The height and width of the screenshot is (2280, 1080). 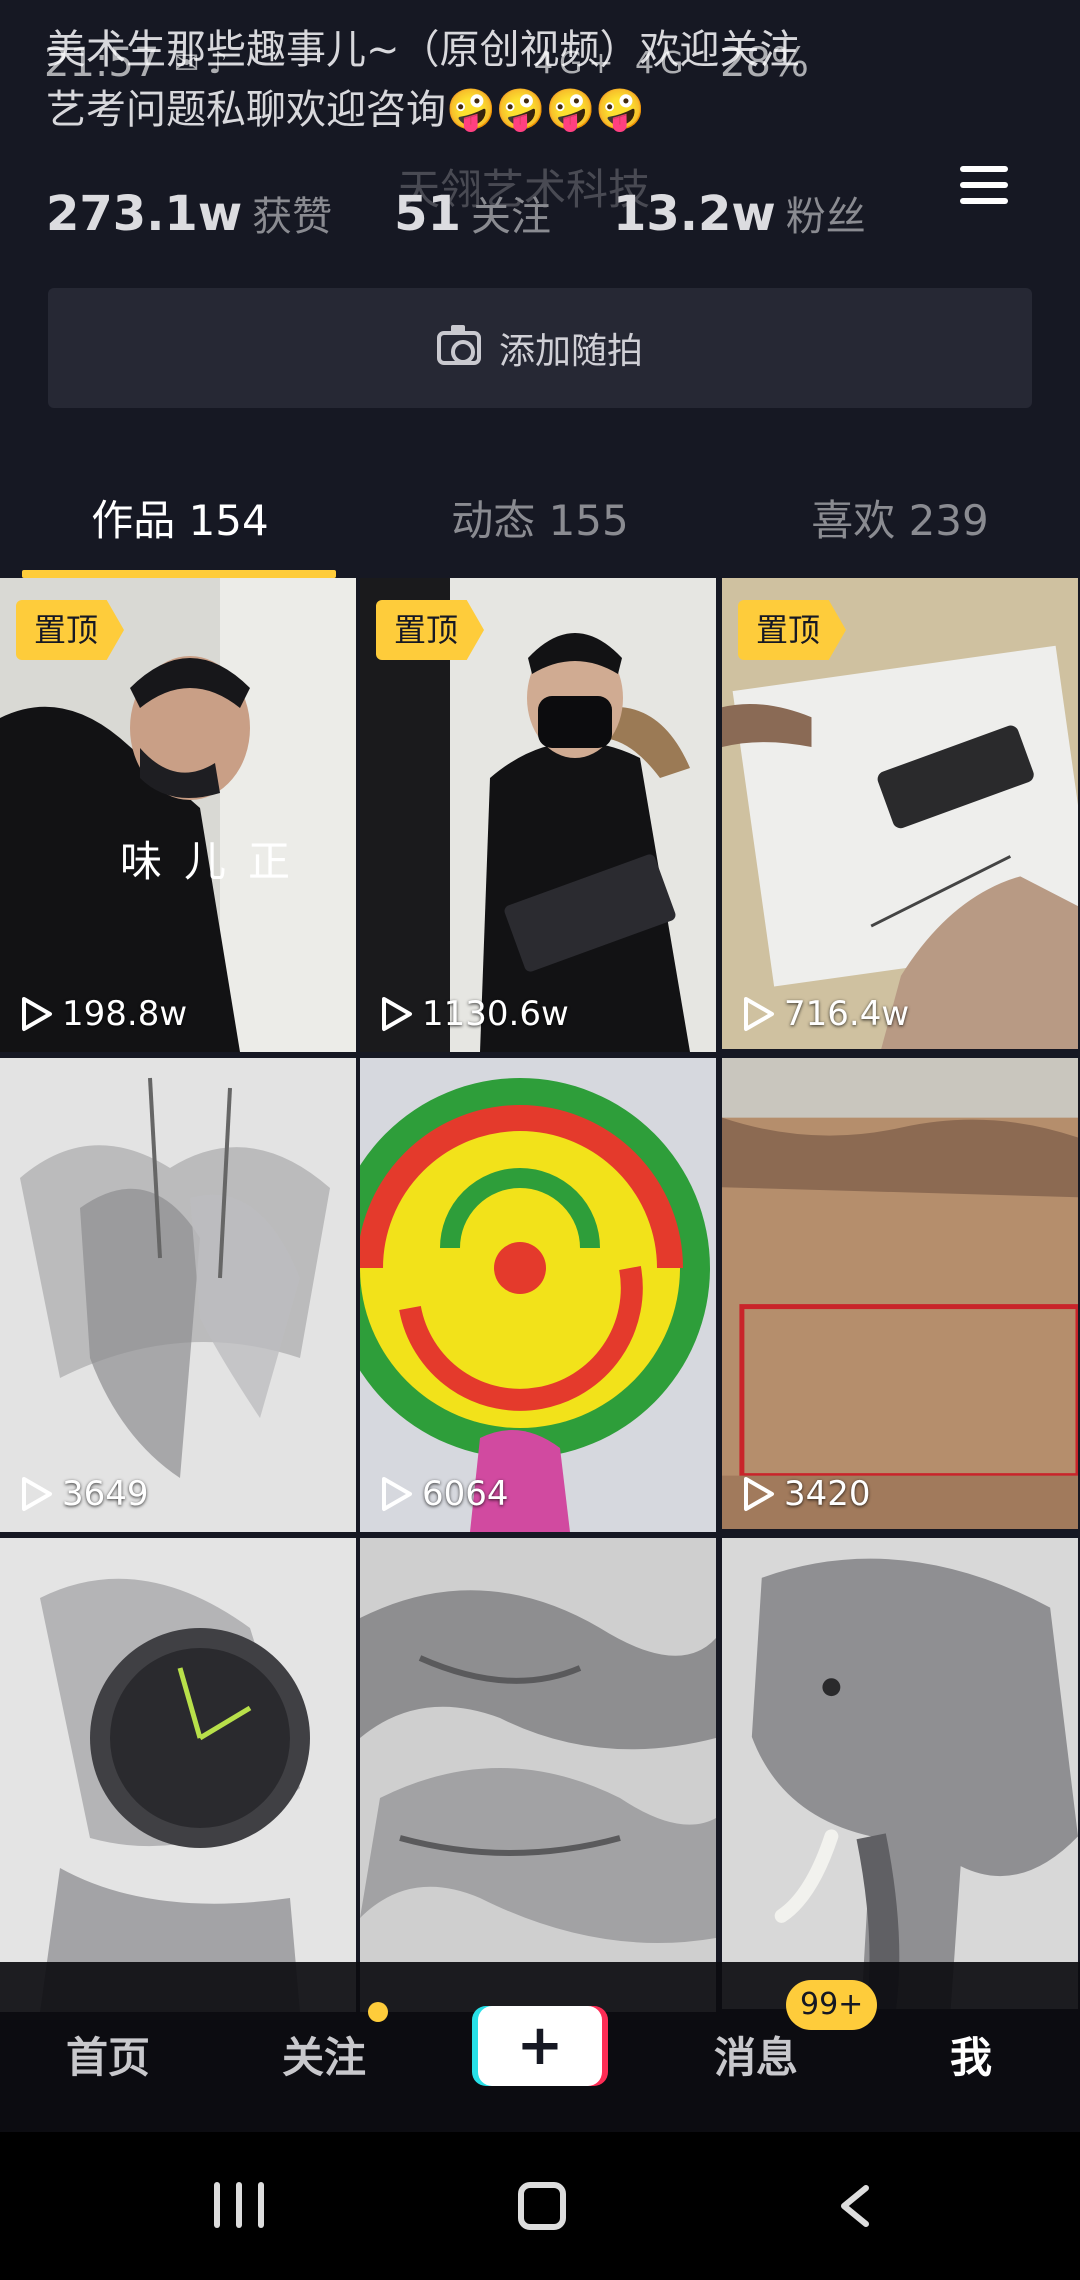 What do you see at coordinates (216, 861) in the screenshot?
I see `video-caption: 味儿正` at bounding box center [216, 861].